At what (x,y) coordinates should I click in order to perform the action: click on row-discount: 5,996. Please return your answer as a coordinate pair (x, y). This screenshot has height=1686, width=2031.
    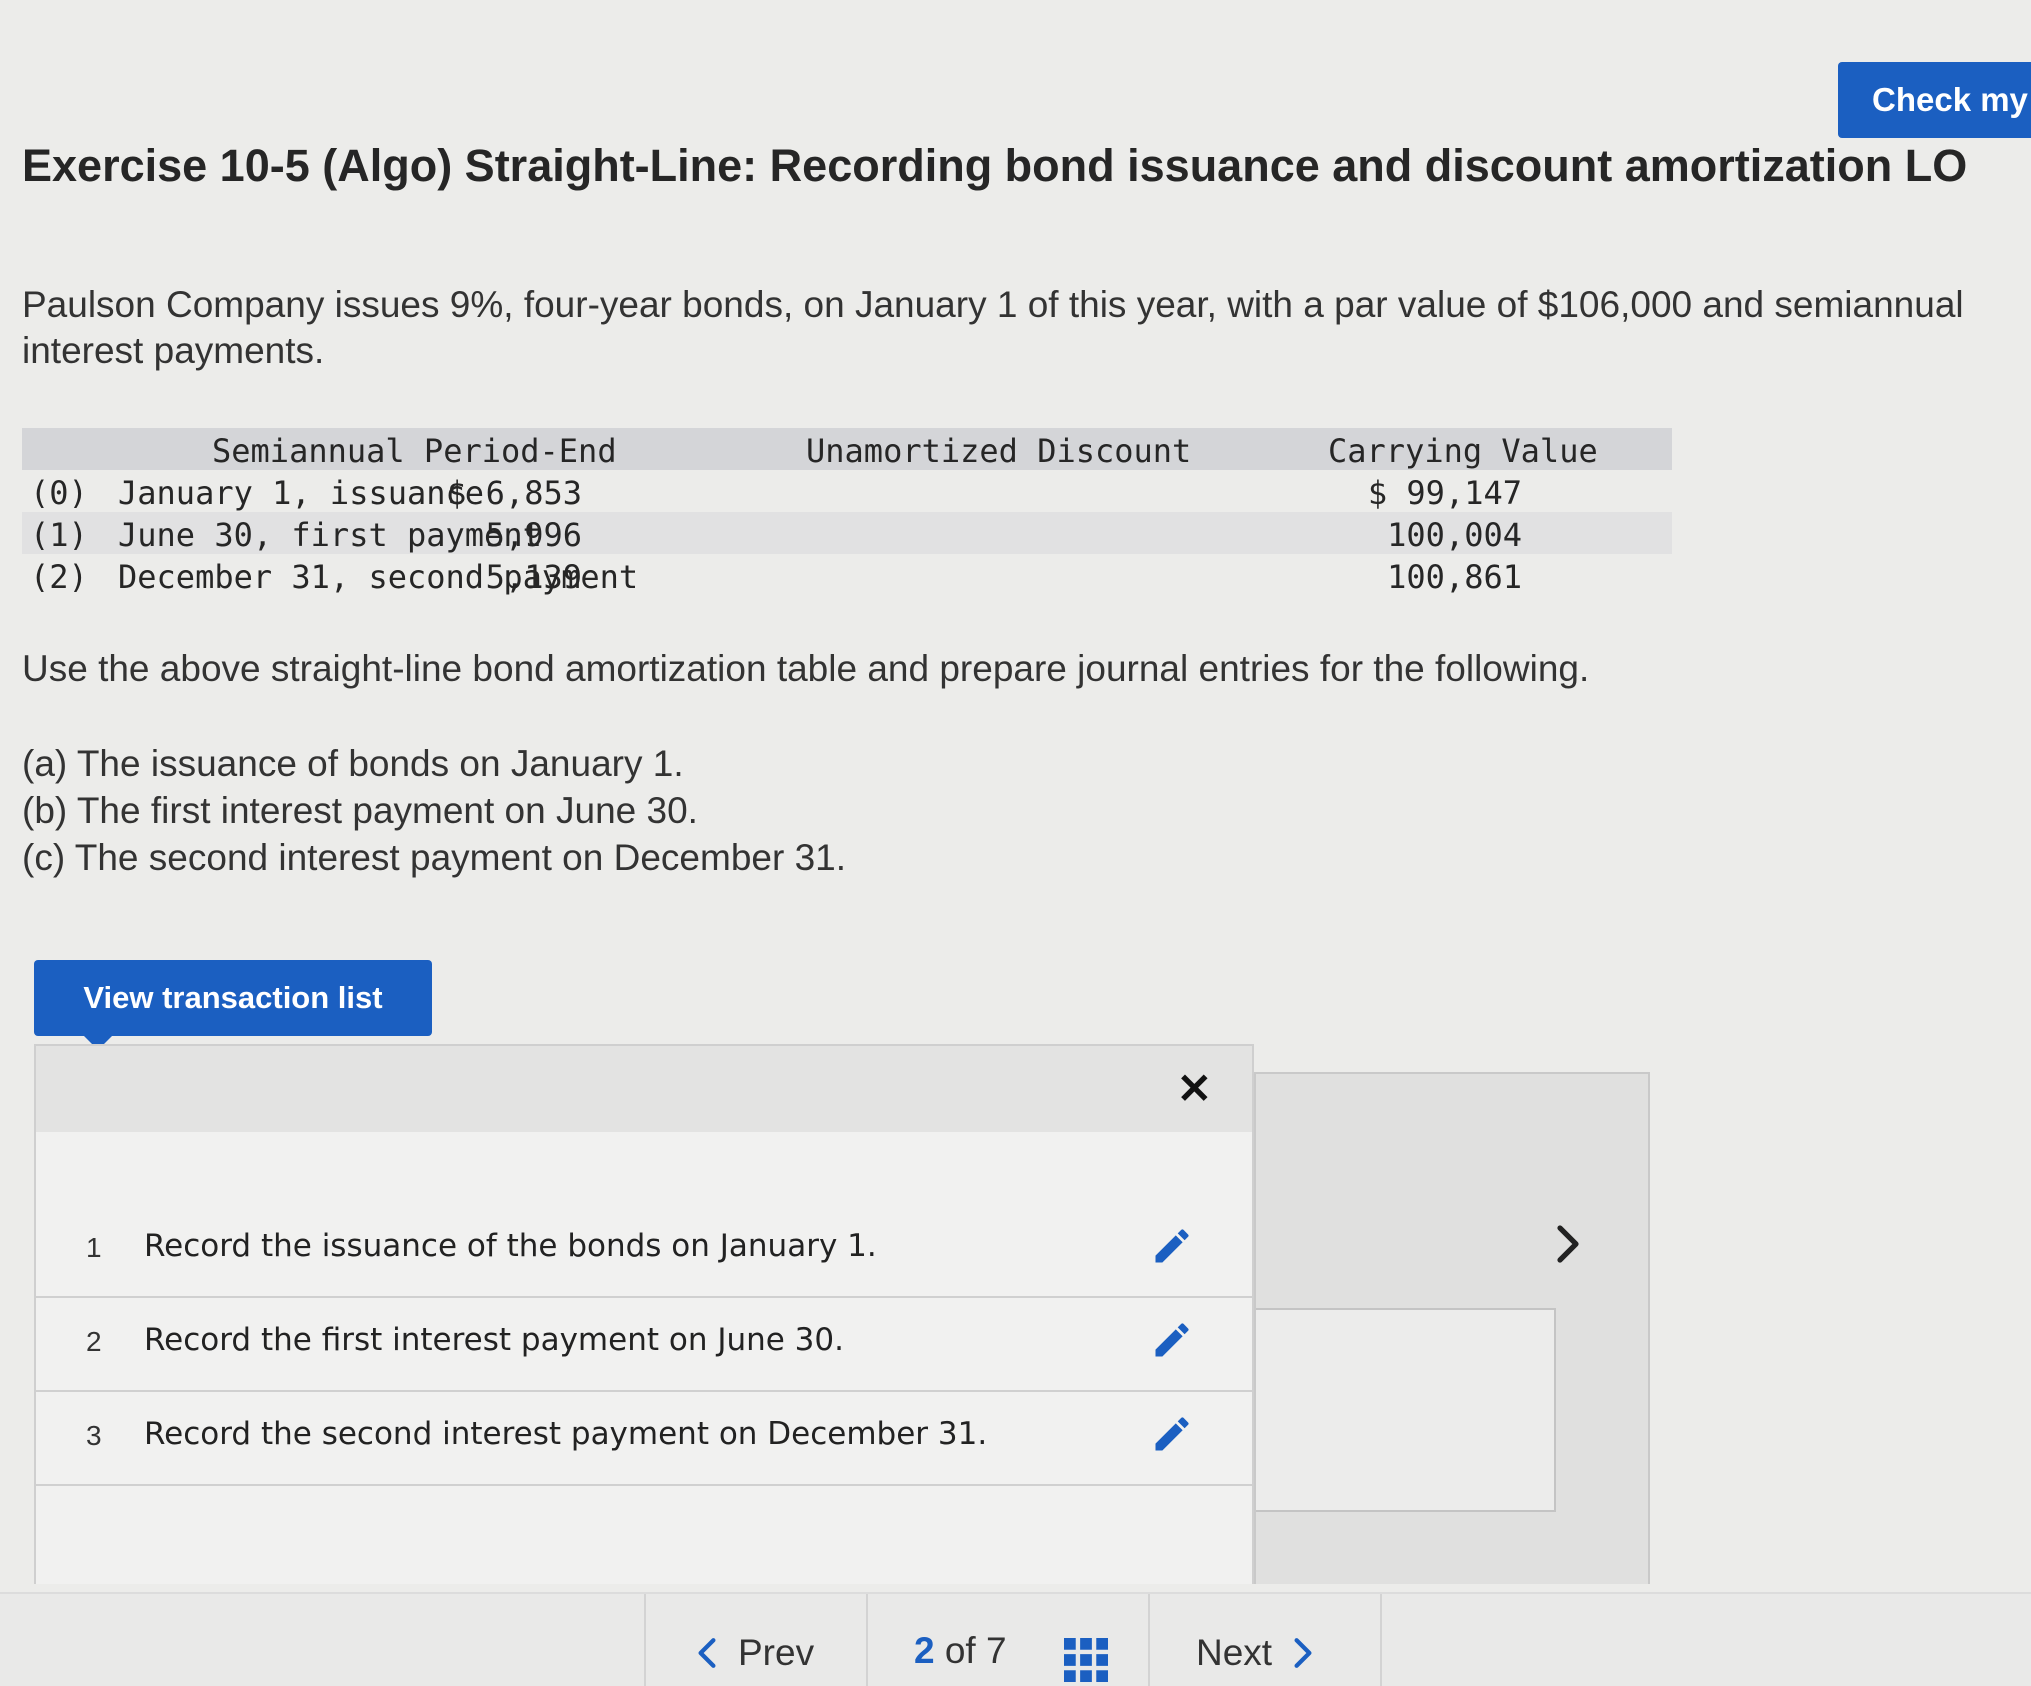
    Looking at the image, I should click on (533, 535).